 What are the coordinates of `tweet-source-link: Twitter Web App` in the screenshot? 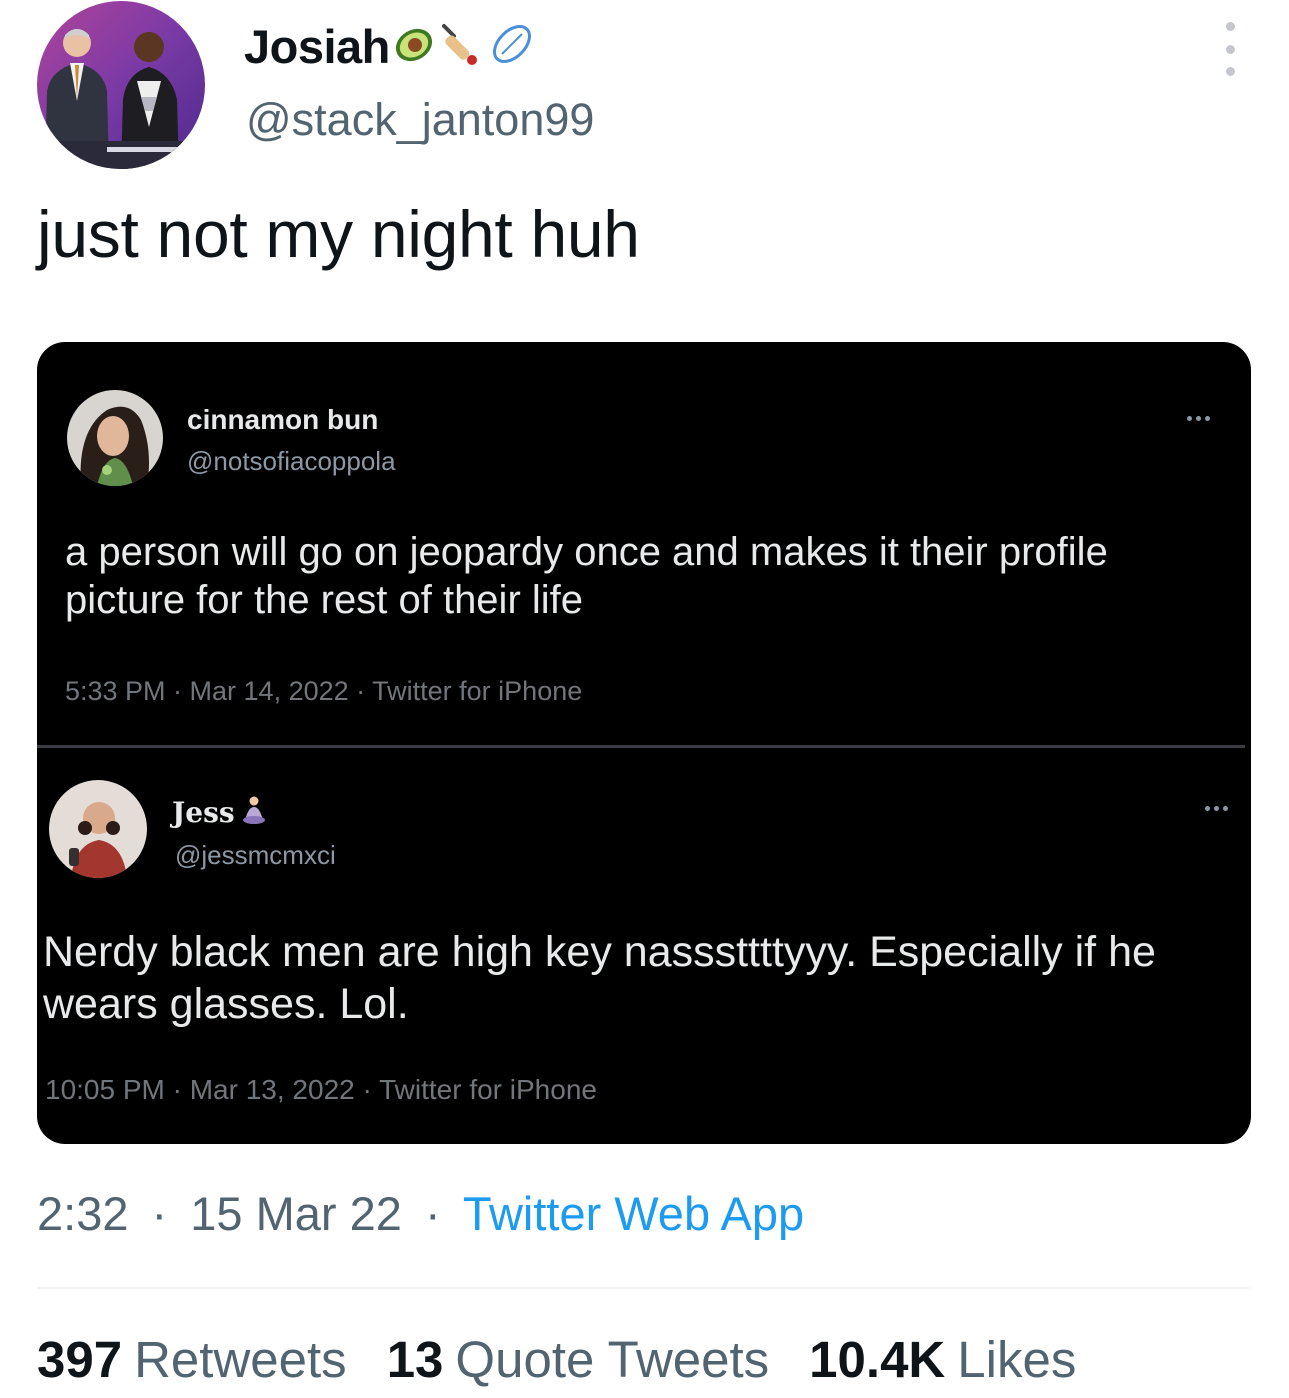 It's located at (633, 1213).